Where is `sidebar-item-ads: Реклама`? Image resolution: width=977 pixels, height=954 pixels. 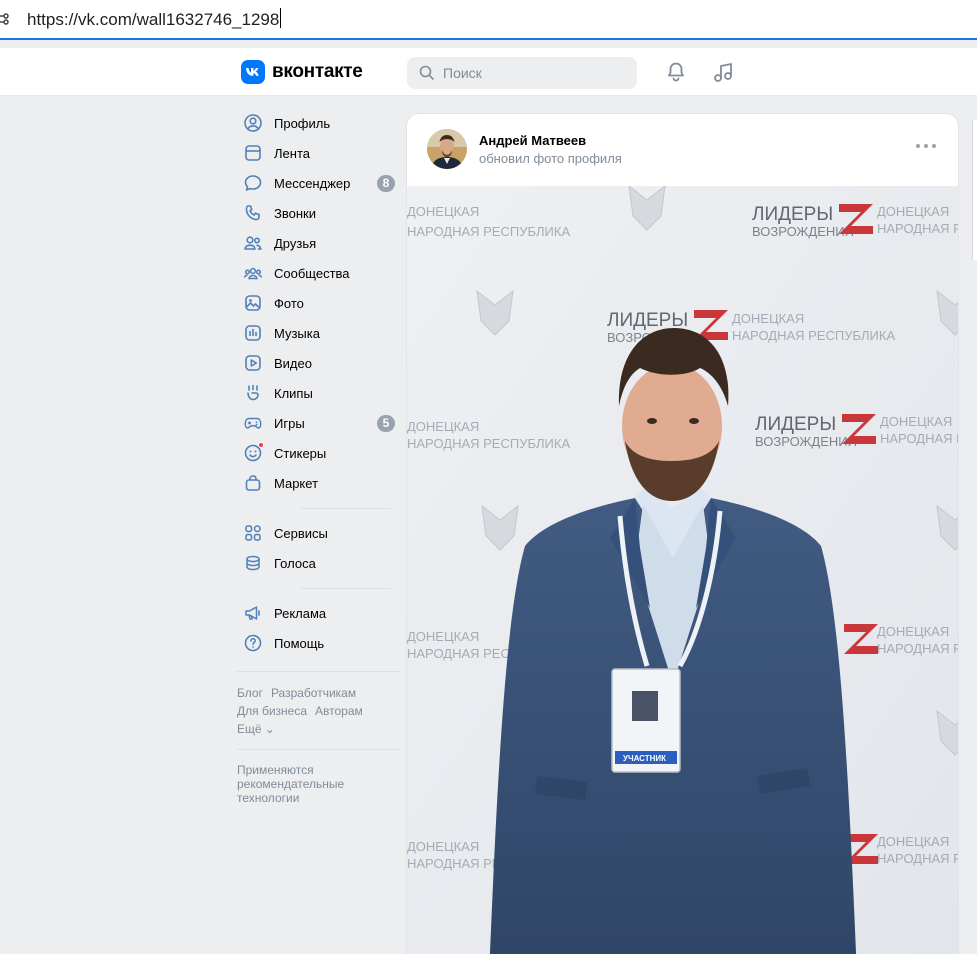 sidebar-item-ads: Реклама is located at coordinates (318, 613).